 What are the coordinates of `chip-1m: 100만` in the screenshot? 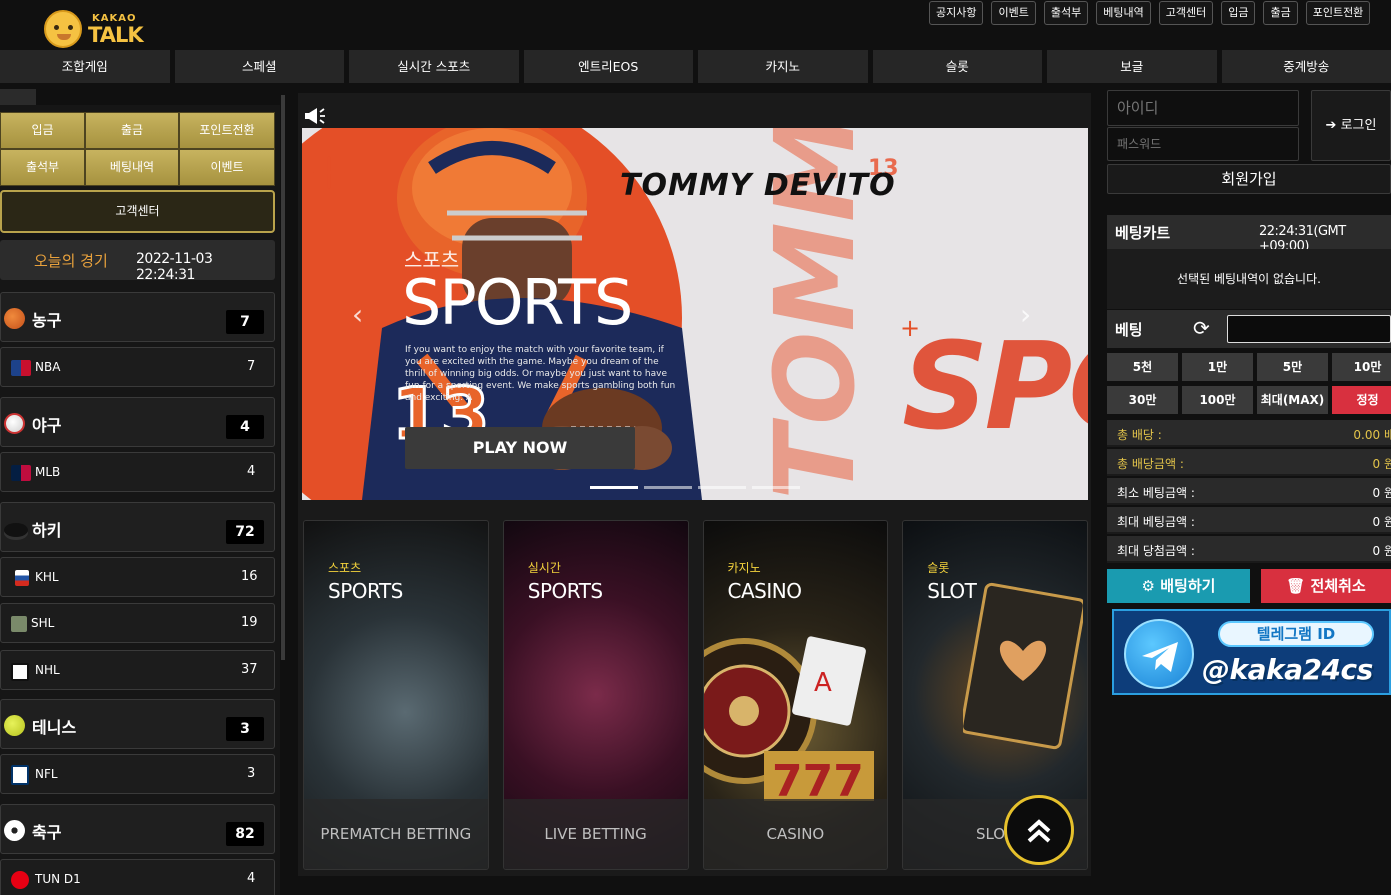 It's located at (1217, 400).